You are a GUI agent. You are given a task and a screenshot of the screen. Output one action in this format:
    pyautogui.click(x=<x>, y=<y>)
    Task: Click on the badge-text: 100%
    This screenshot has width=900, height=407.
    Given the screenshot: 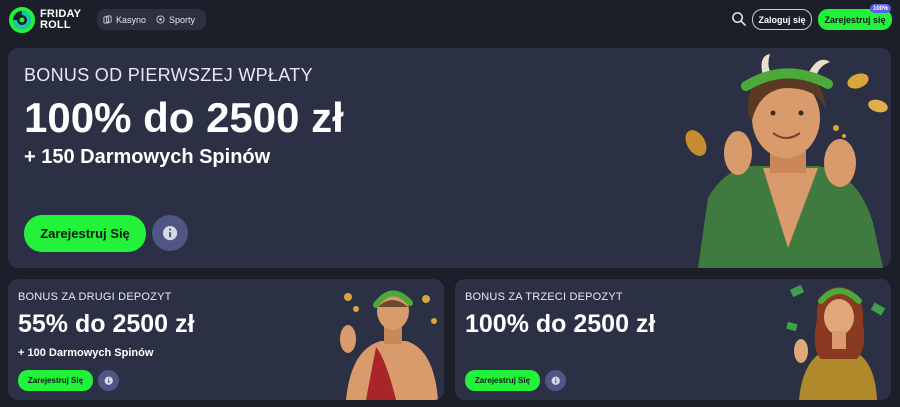 What is the action you would take?
    pyautogui.click(x=881, y=8)
    